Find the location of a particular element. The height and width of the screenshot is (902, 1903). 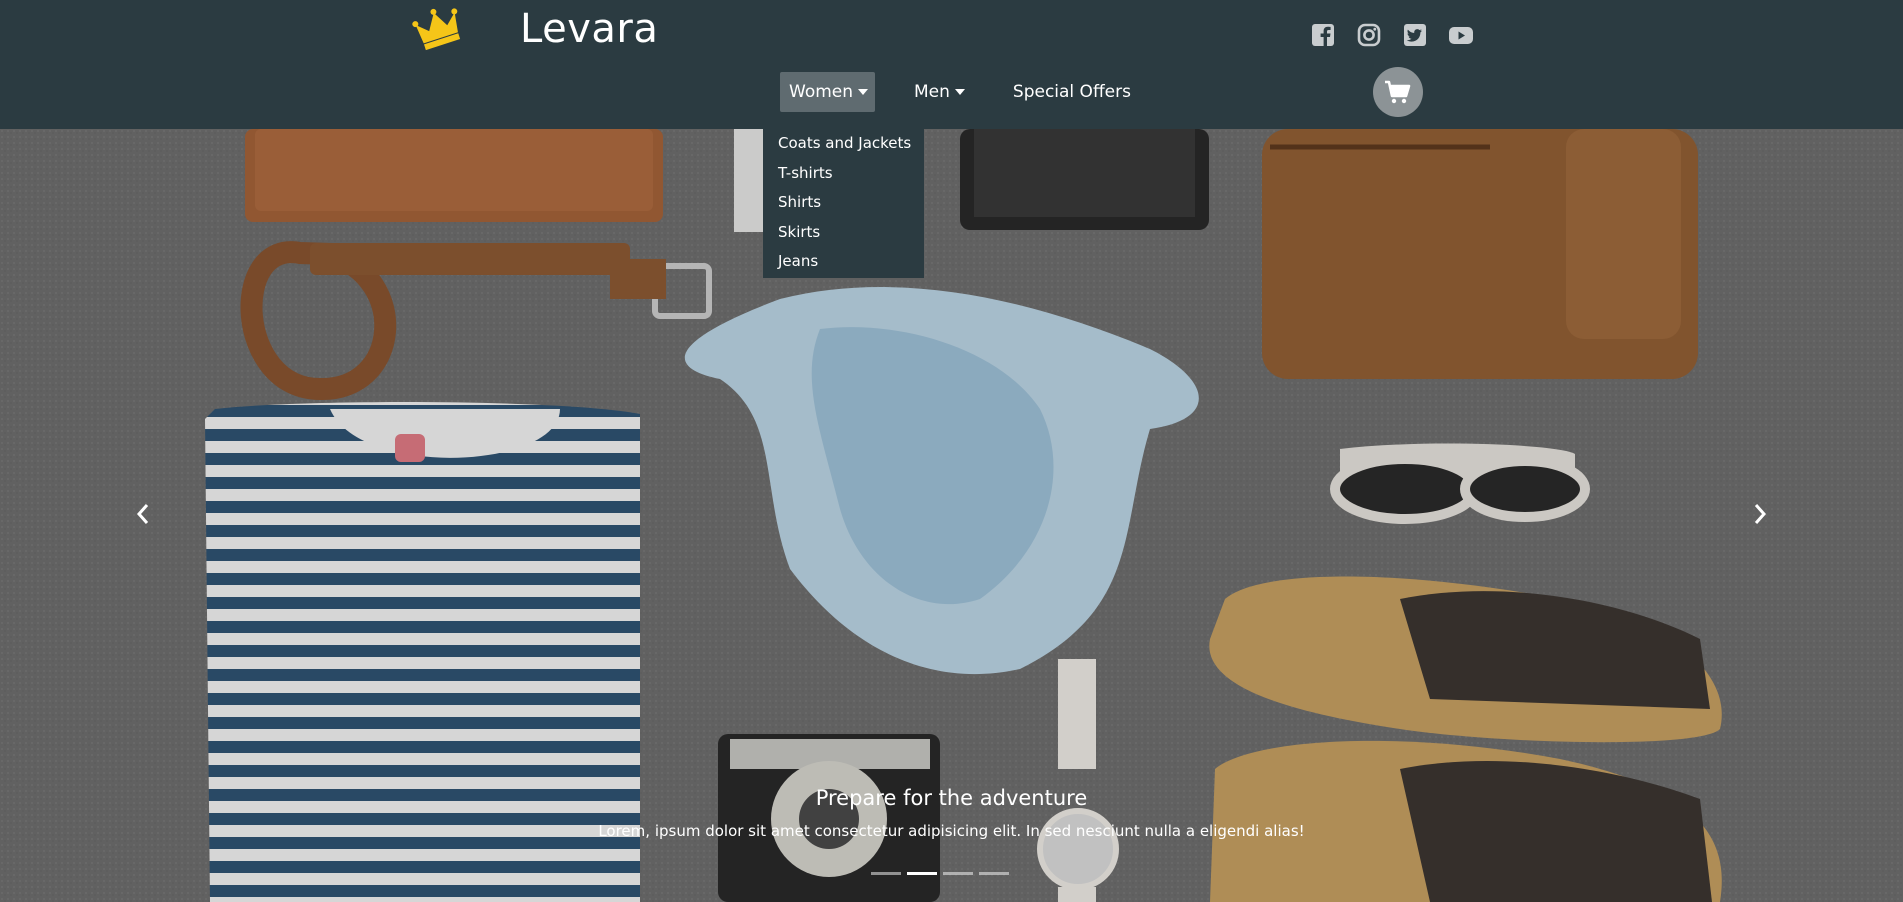

nav-special-offers: Special Offers is located at coordinates (1072, 92).